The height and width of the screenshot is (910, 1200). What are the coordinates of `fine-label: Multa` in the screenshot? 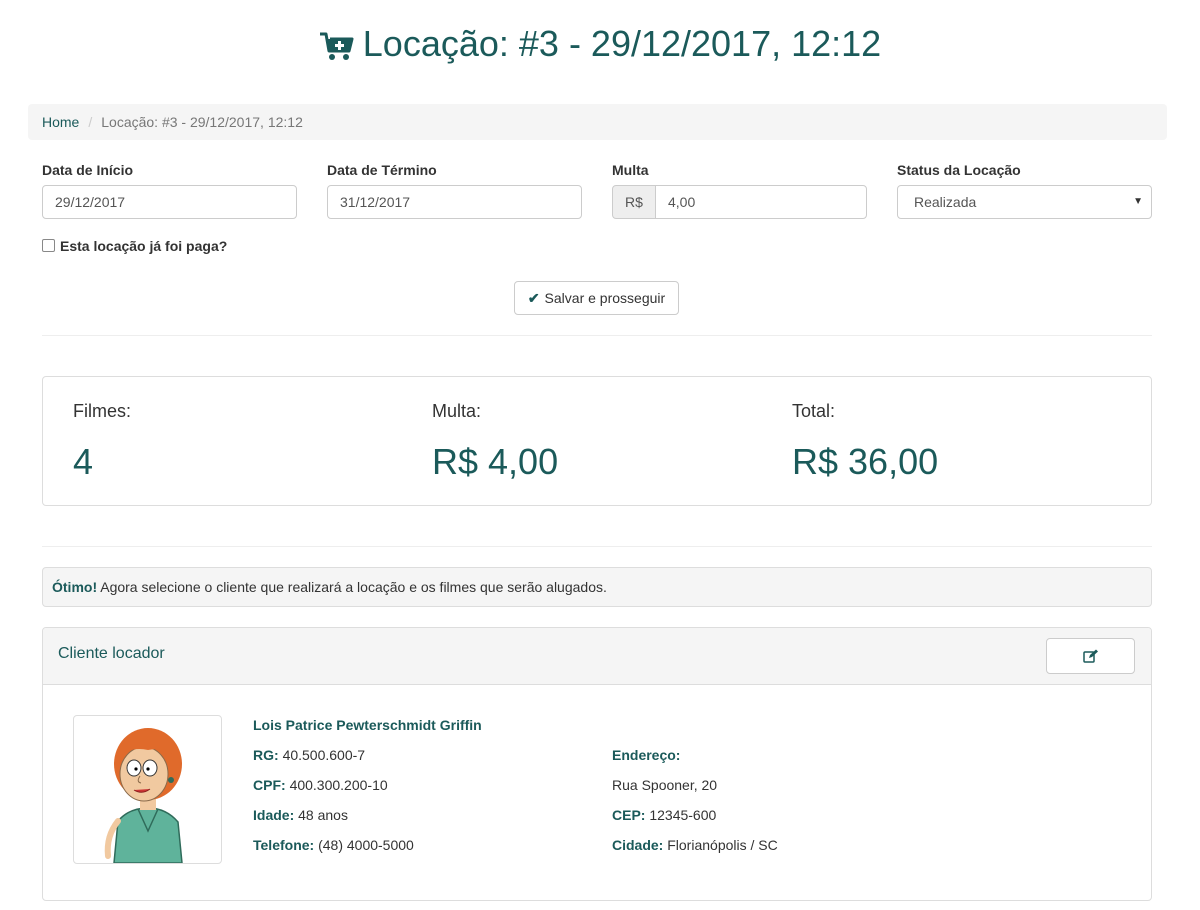 It's located at (630, 170).